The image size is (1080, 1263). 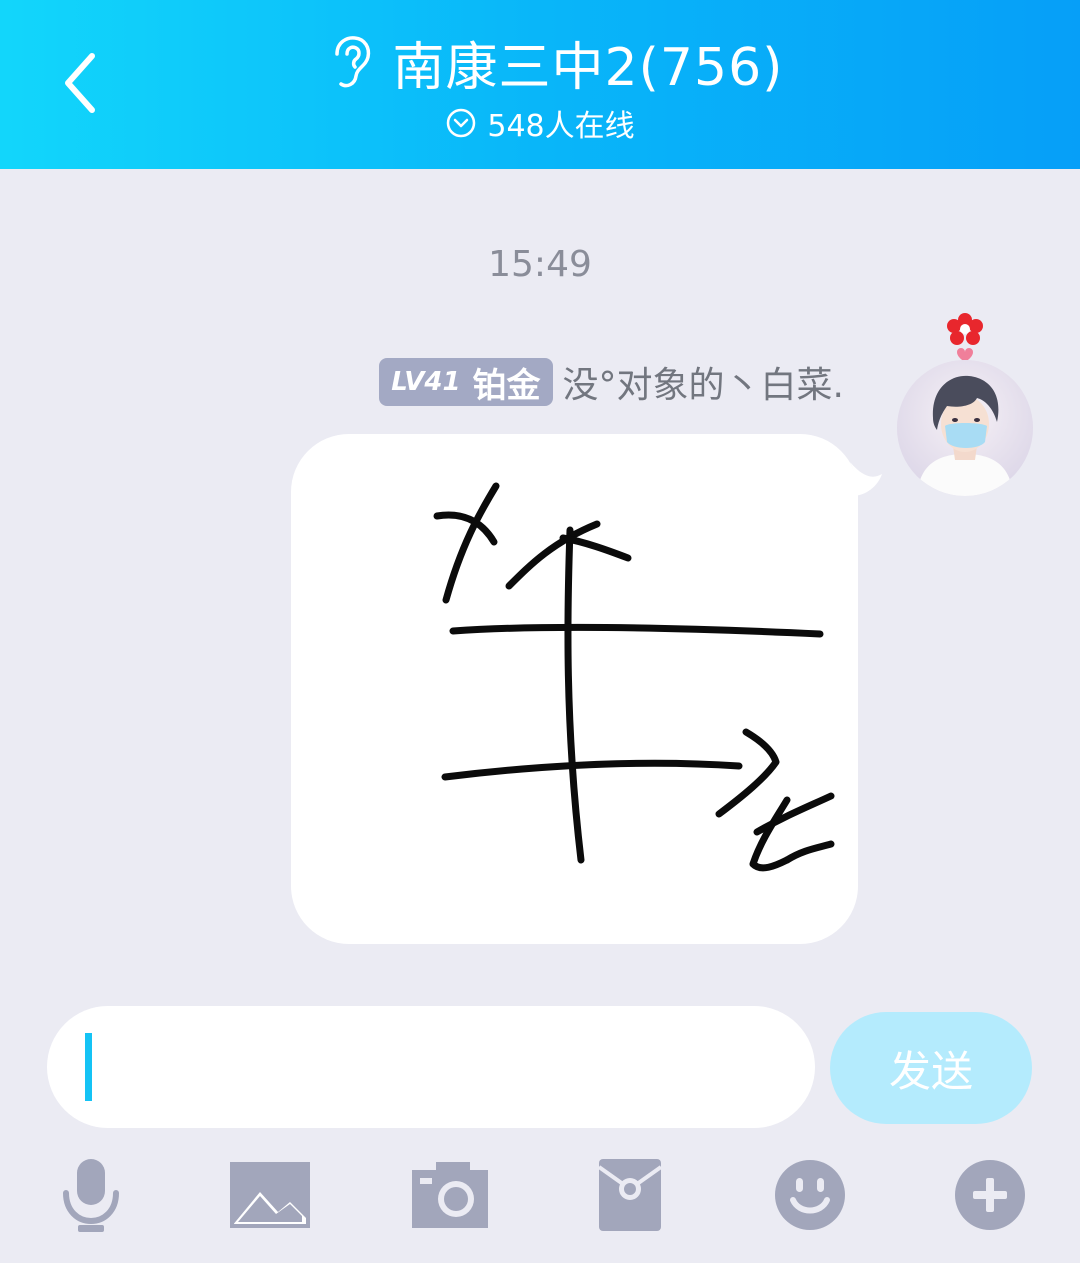 What do you see at coordinates (574, 695) in the screenshot?
I see `vertical-axis` at bounding box center [574, 695].